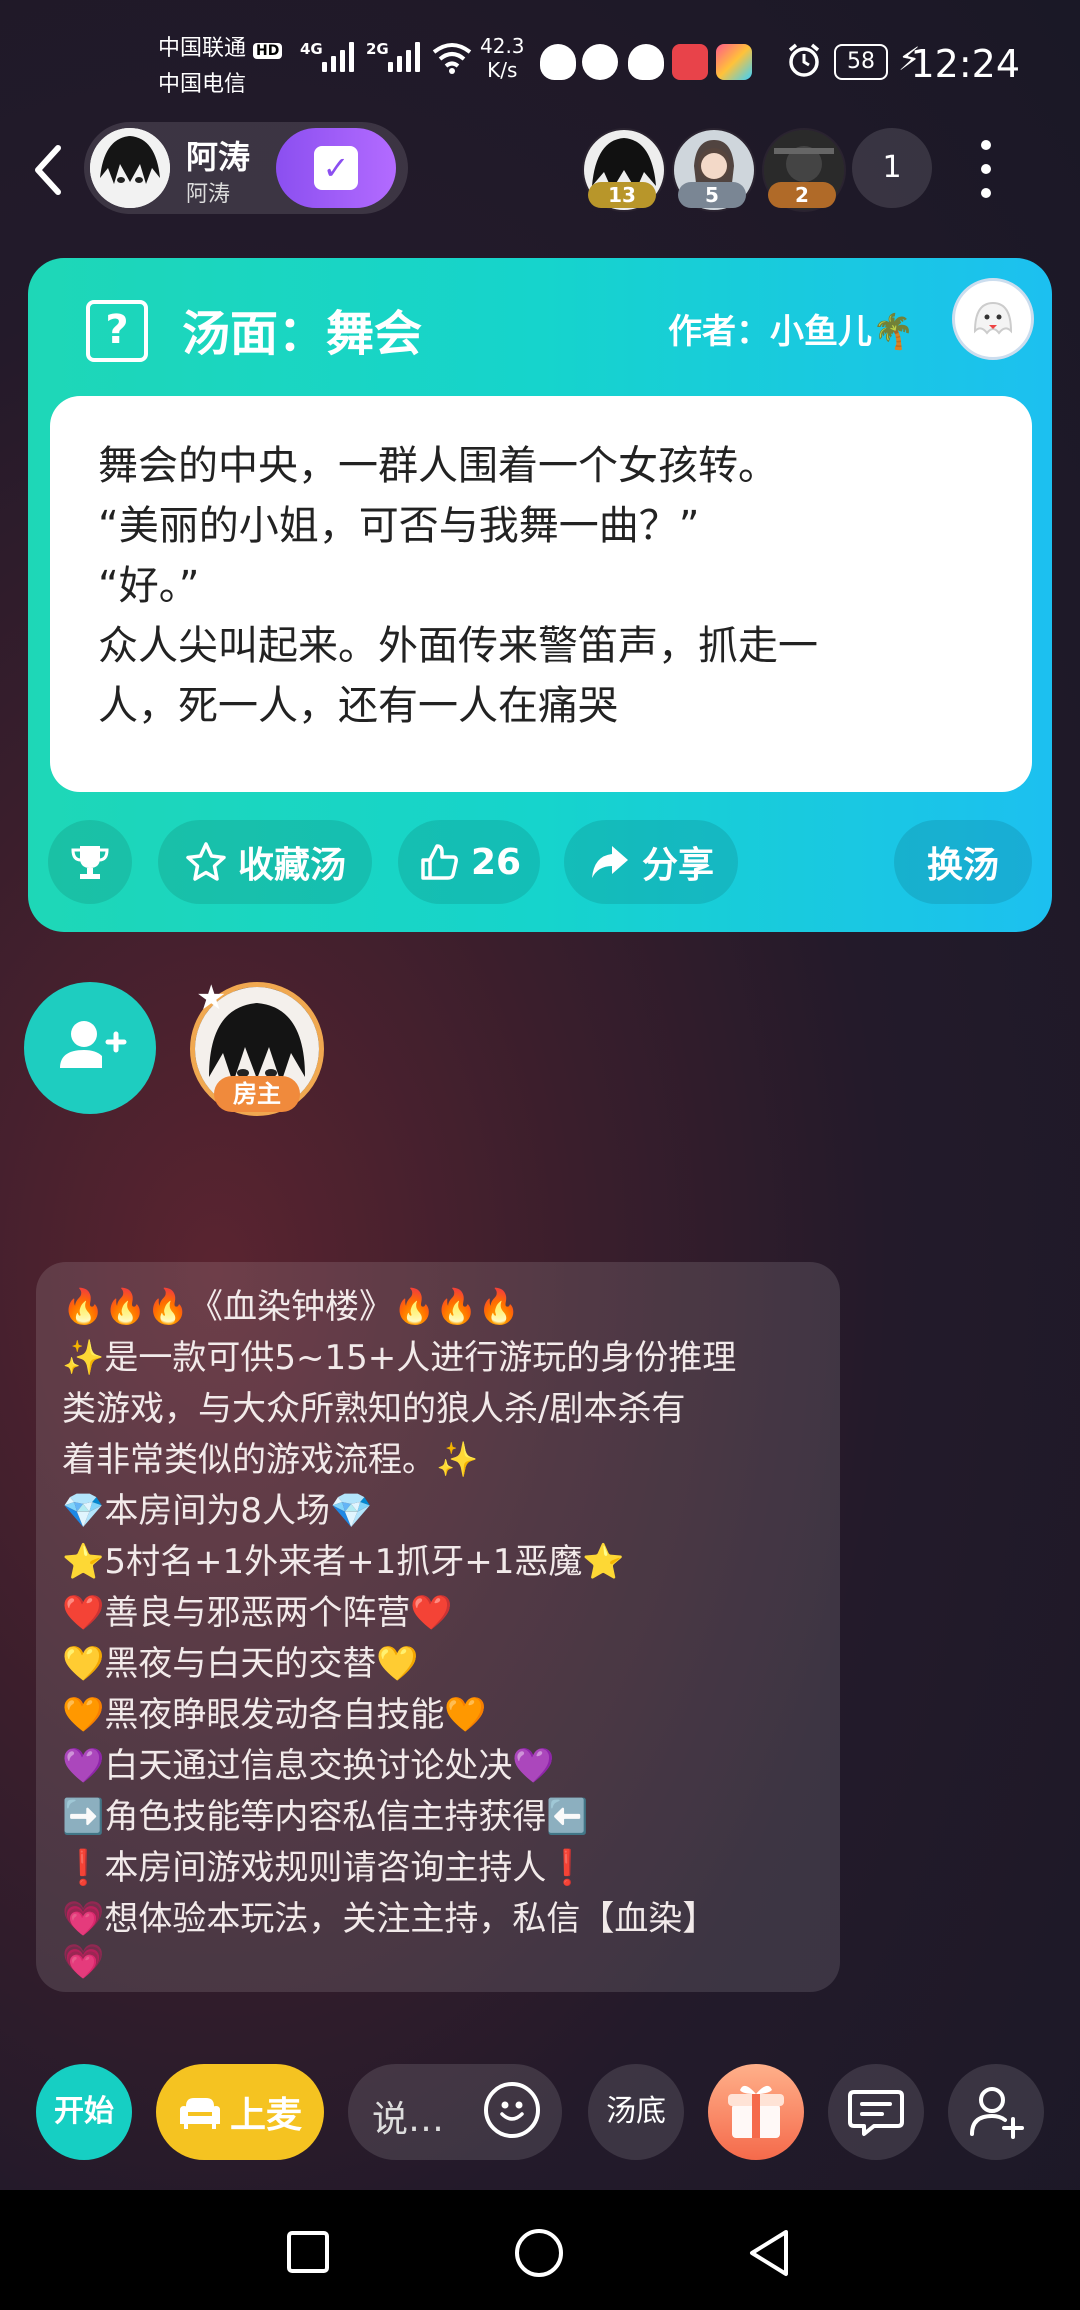 This screenshot has width=1080, height=2310. Describe the element at coordinates (622, 195) in the screenshot. I see `member-level-badge-1: 13` at that location.